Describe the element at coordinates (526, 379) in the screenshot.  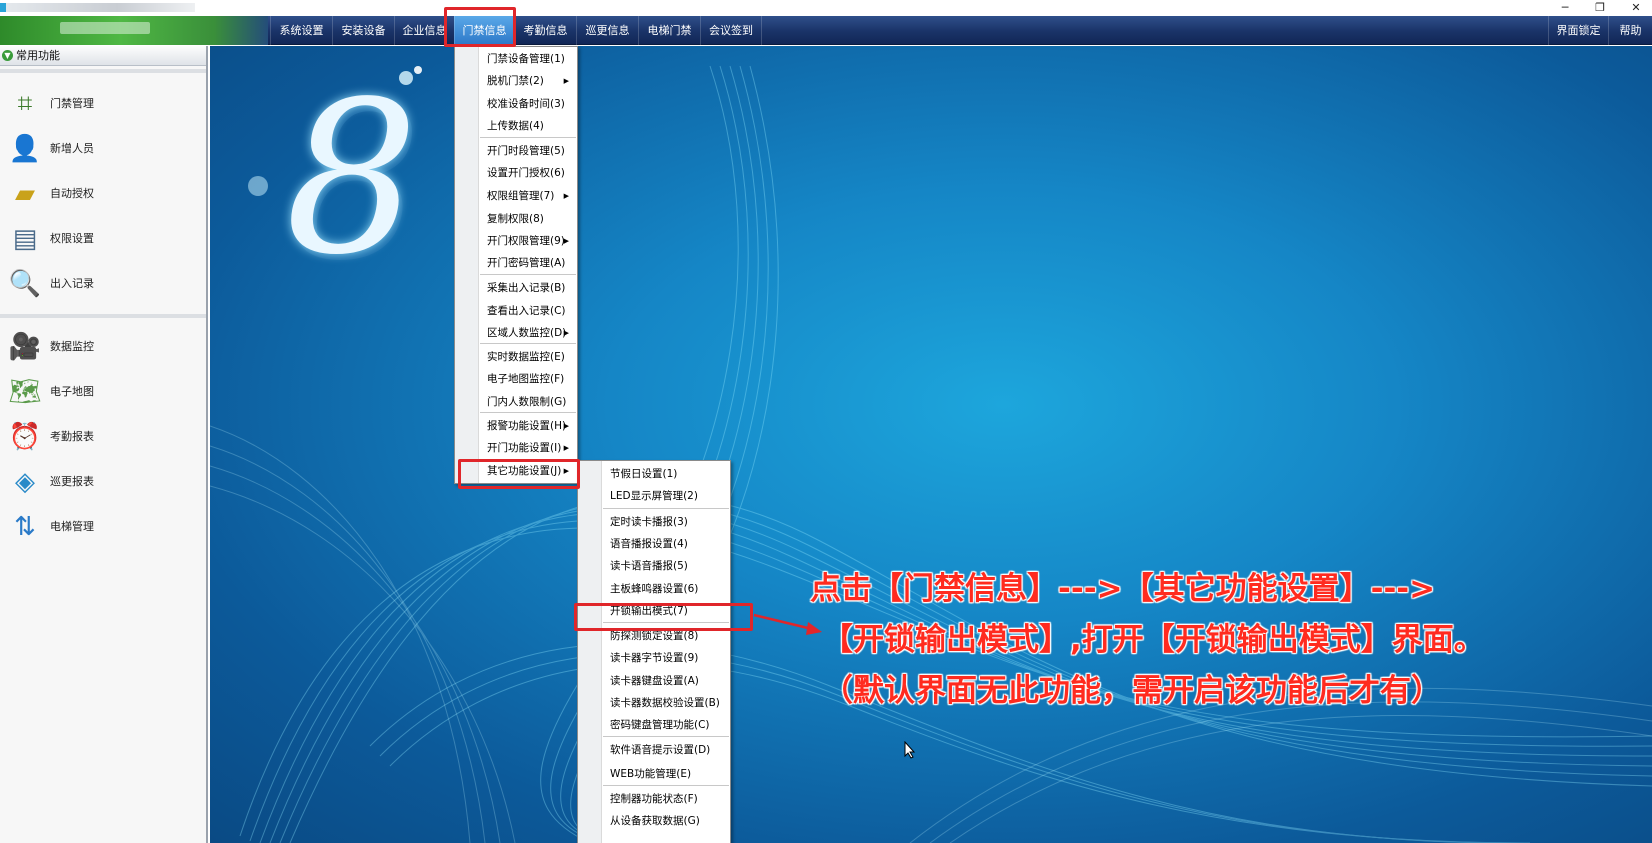
I see `menu-item-label: 电子地图监控(F)` at that location.